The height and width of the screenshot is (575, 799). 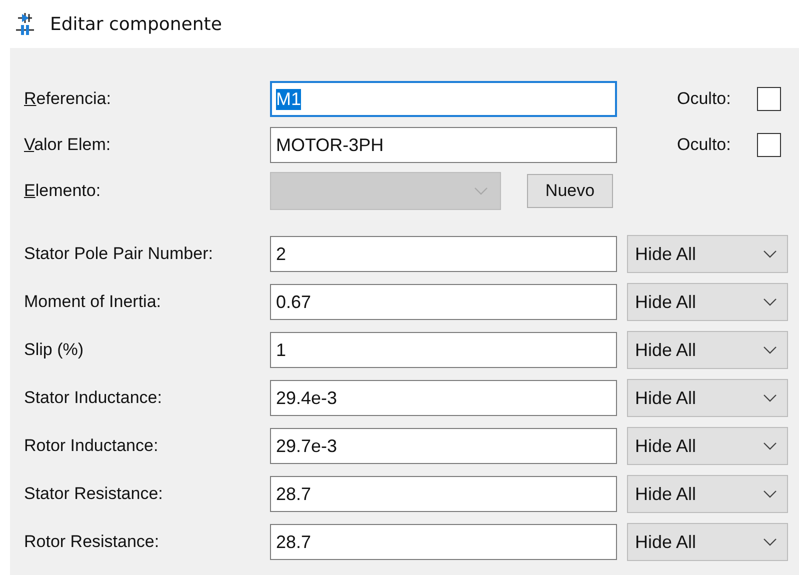 What do you see at coordinates (443, 254) in the screenshot?
I see `parameter-field: 2` at bounding box center [443, 254].